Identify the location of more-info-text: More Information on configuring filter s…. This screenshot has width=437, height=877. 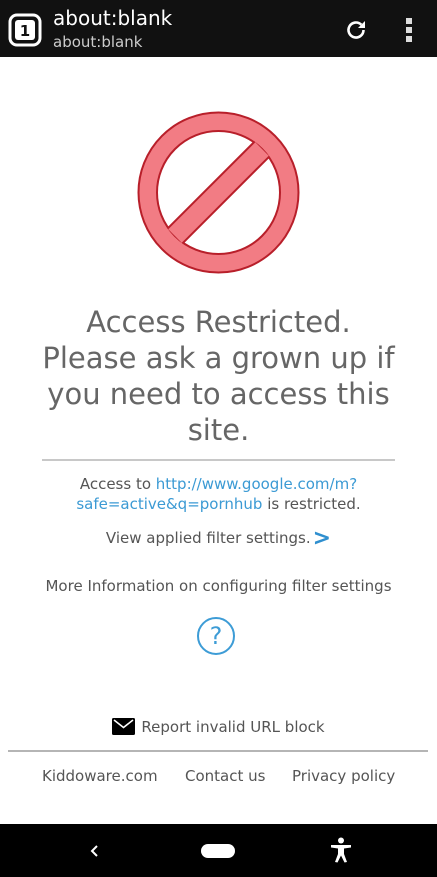
(218, 586).